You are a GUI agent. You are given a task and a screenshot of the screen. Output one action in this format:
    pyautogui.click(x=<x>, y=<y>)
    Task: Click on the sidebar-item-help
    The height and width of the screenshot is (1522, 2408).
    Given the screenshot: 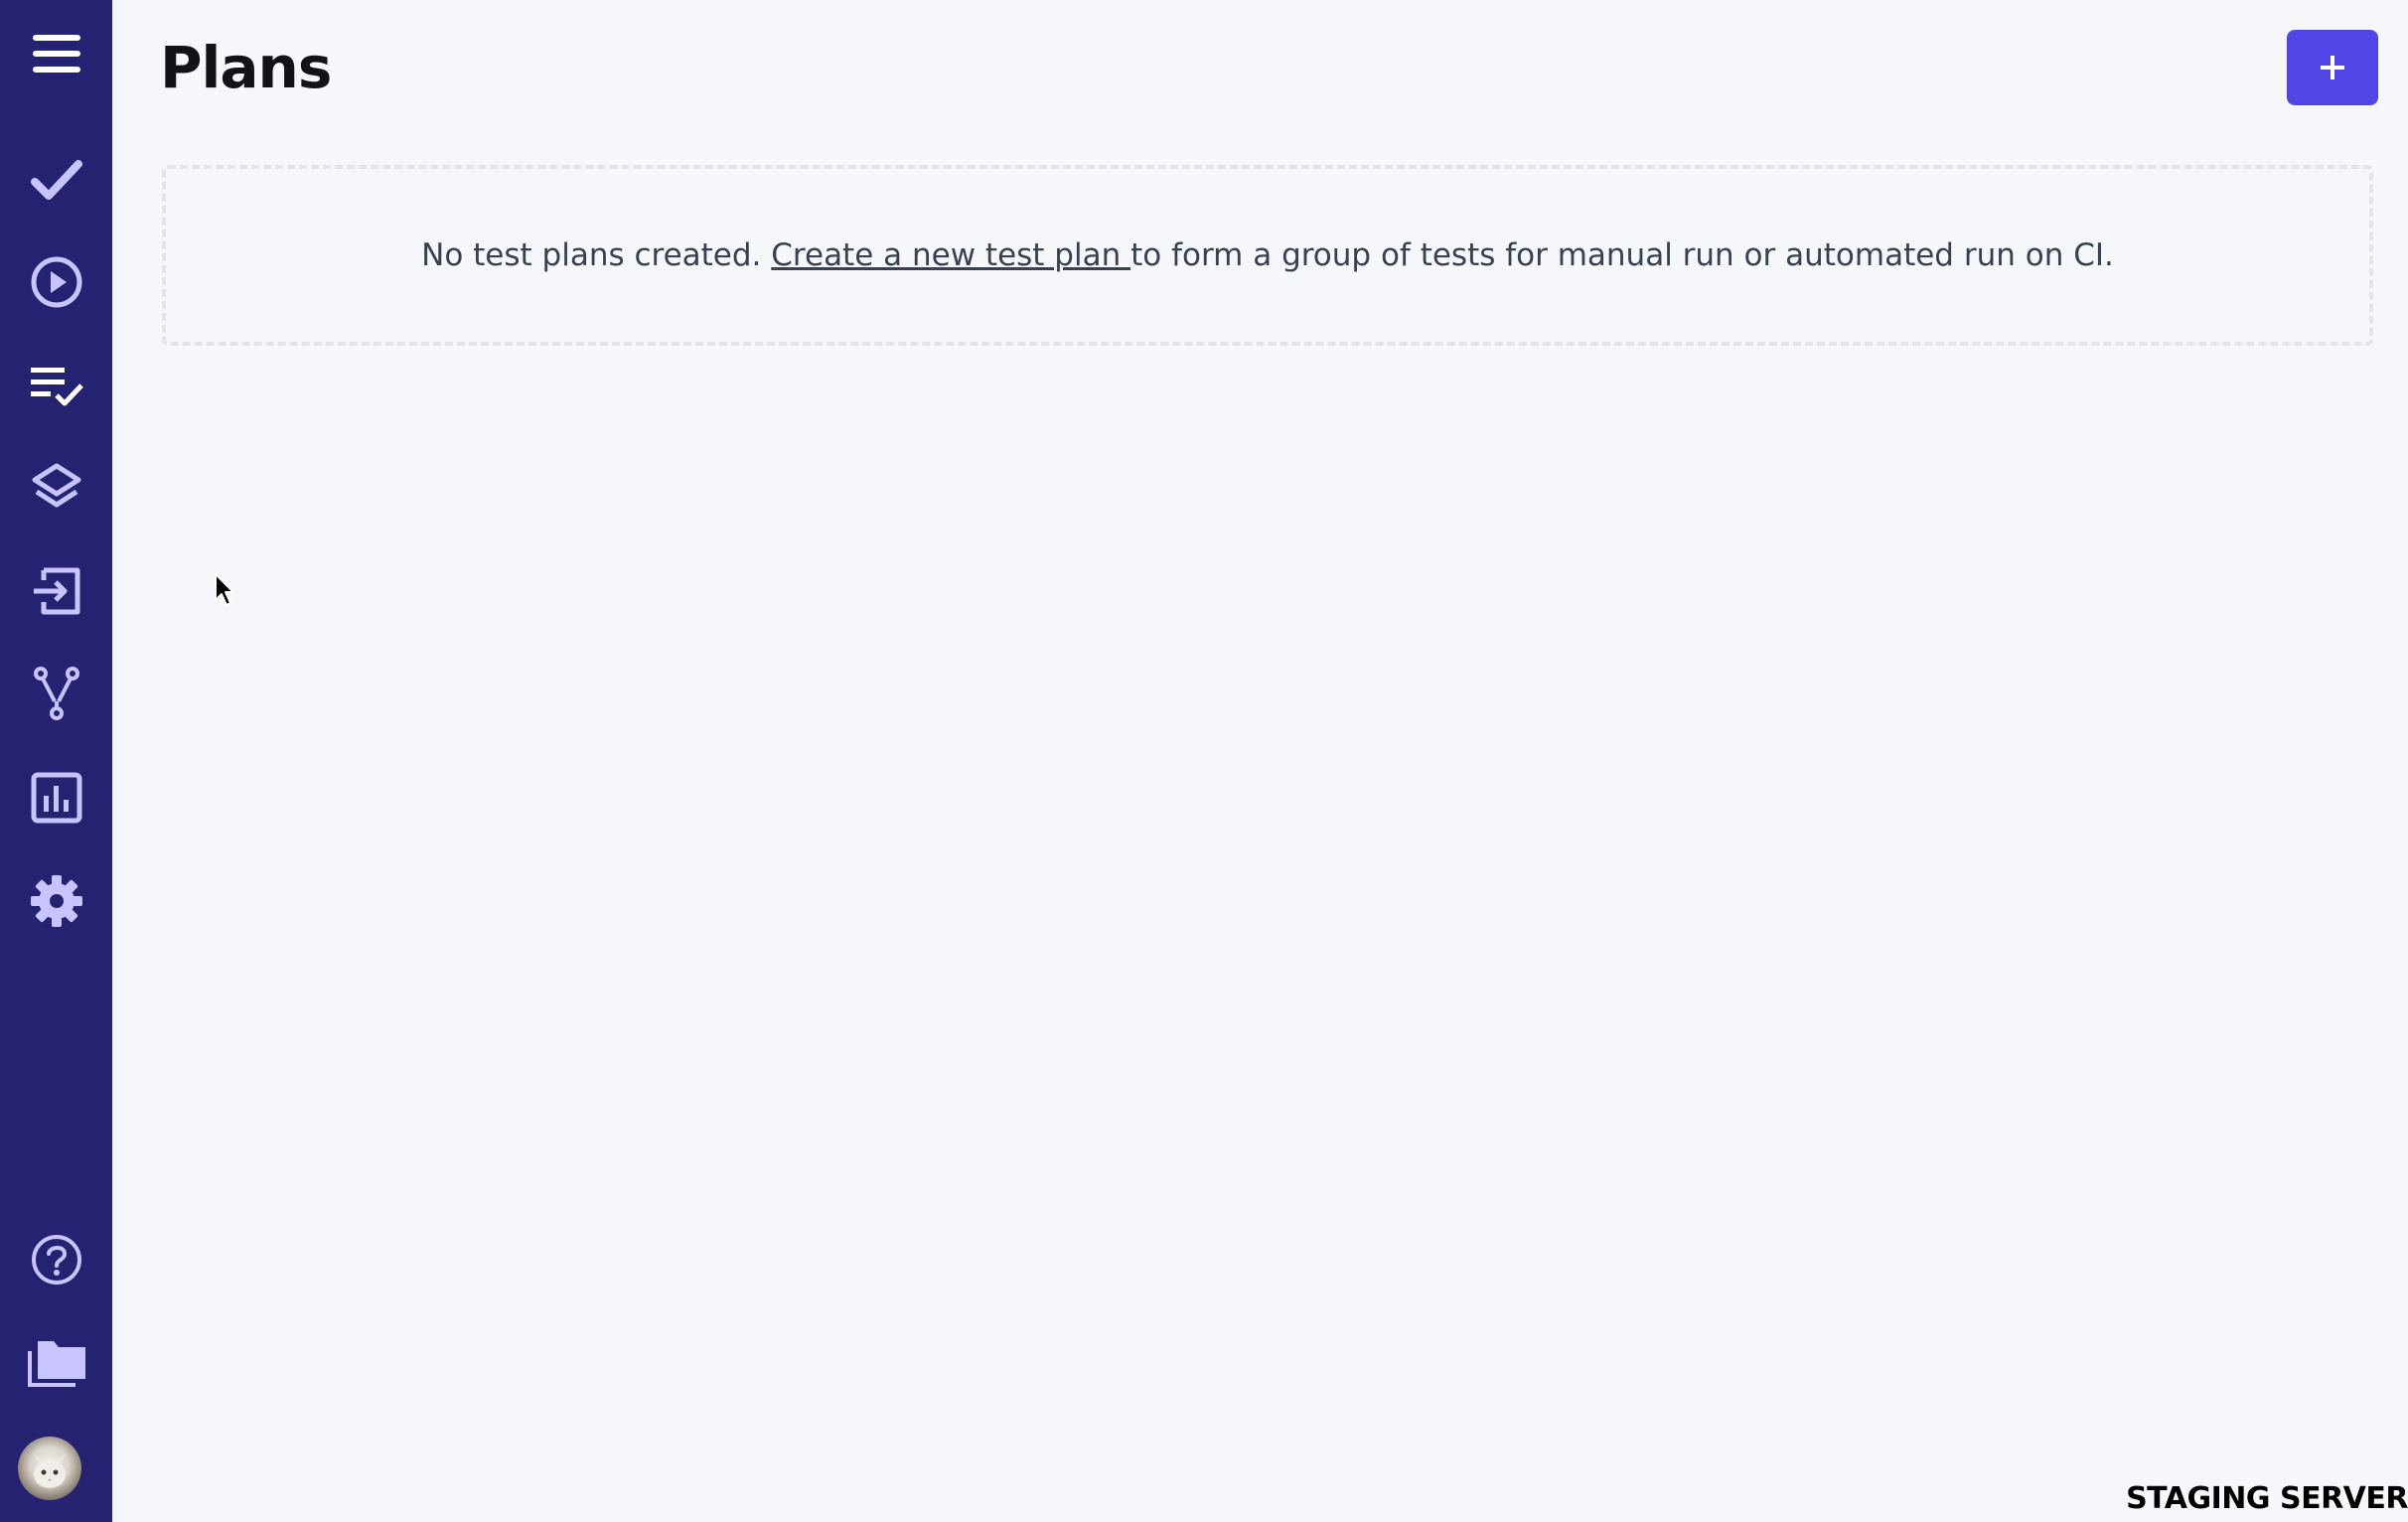 What is the action you would take?
    pyautogui.click(x=56, y=1259)
    